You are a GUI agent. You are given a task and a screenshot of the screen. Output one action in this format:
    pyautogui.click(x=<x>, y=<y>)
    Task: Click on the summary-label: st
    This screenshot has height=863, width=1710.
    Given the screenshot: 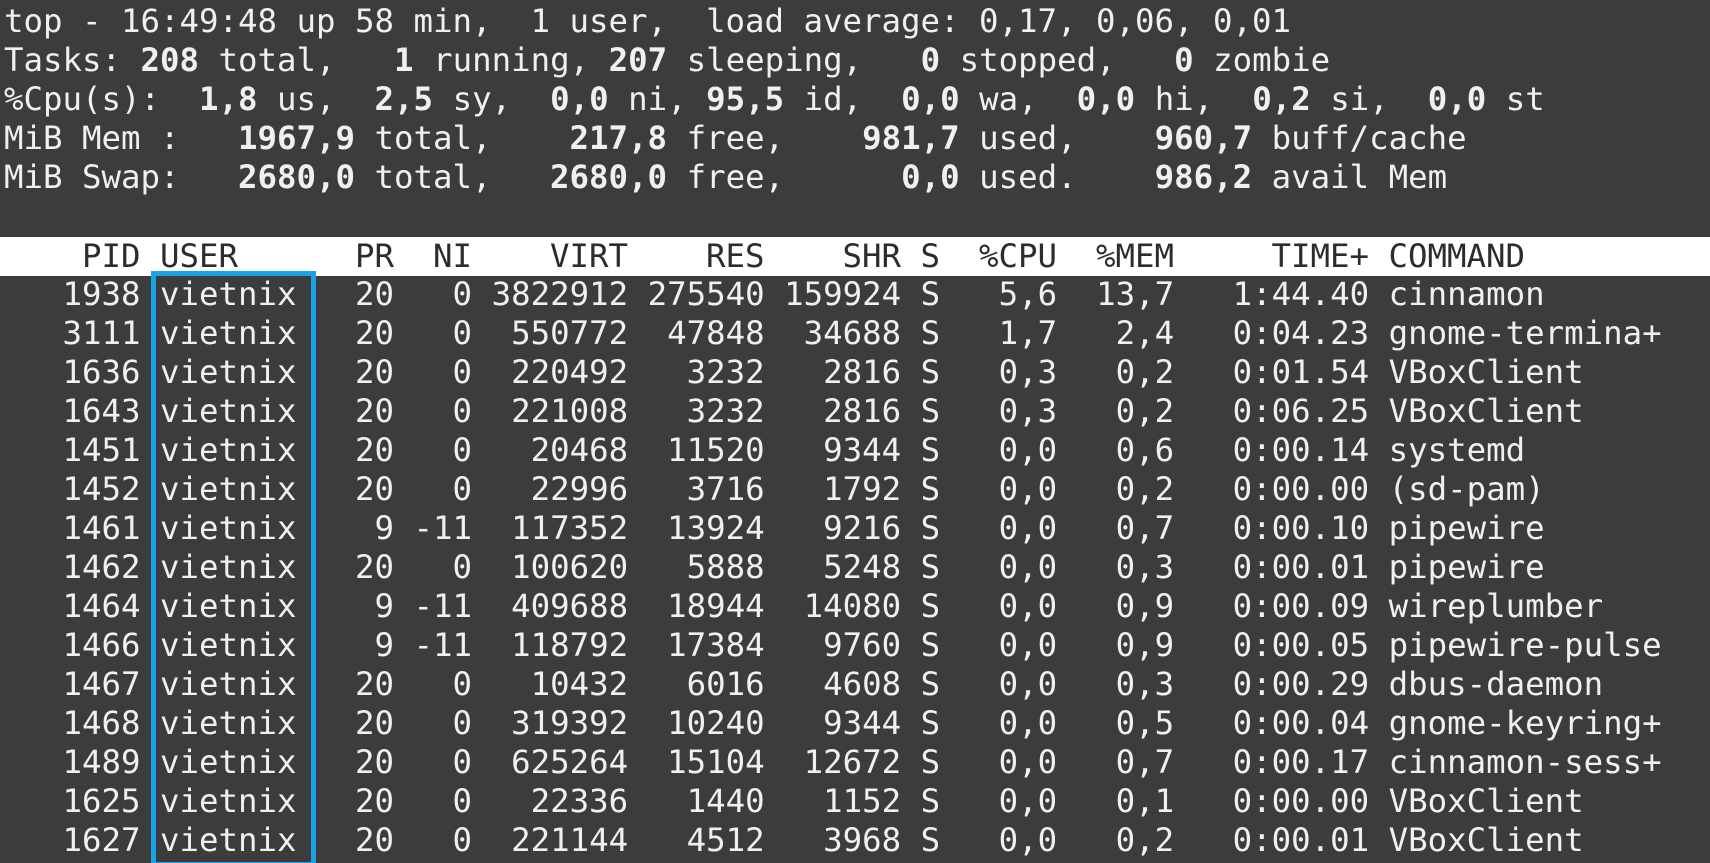 What is the action you would take?
    pyautogui.click(x=1515, y=99)
    